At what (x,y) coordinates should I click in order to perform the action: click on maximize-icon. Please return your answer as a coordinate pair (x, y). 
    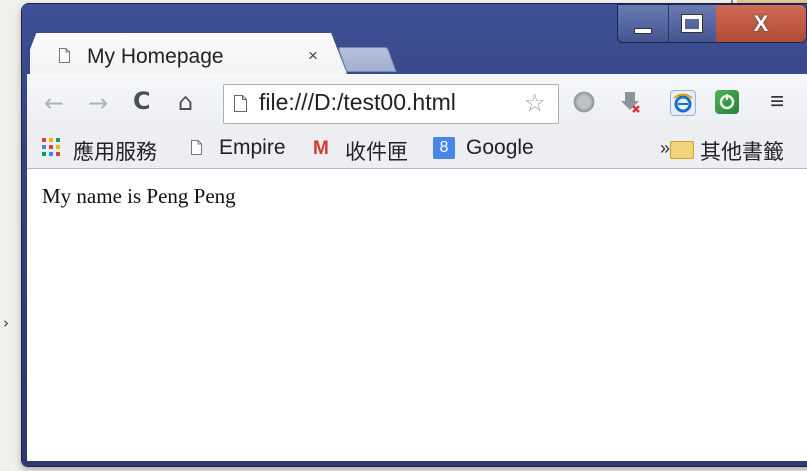
    Looking at the image, I should click on (692, 23).